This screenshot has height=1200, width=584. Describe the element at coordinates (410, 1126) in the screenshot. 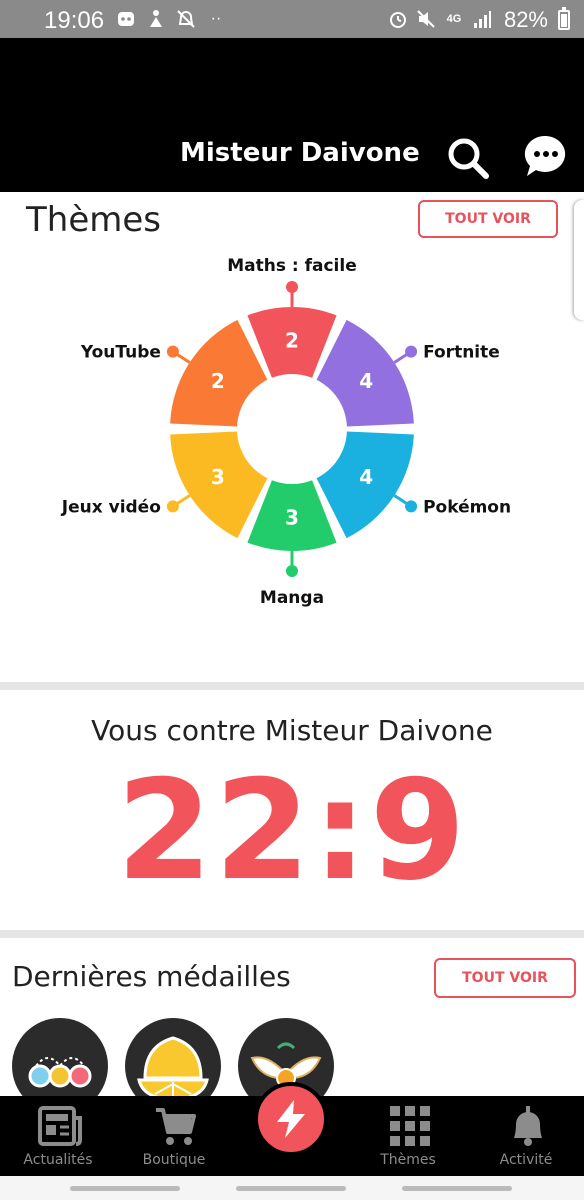

I see `grid-icon` at that location.